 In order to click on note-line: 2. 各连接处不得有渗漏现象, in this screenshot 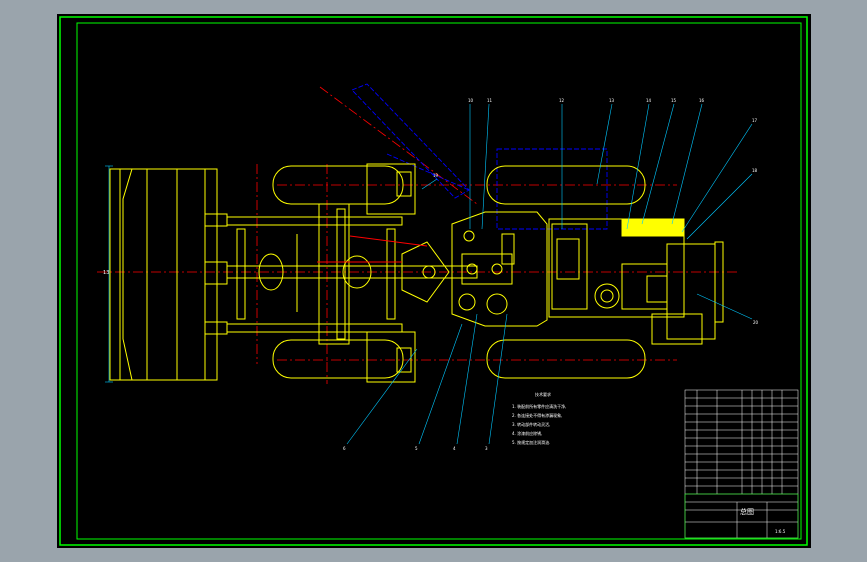, I will do `click(537, 415)`.